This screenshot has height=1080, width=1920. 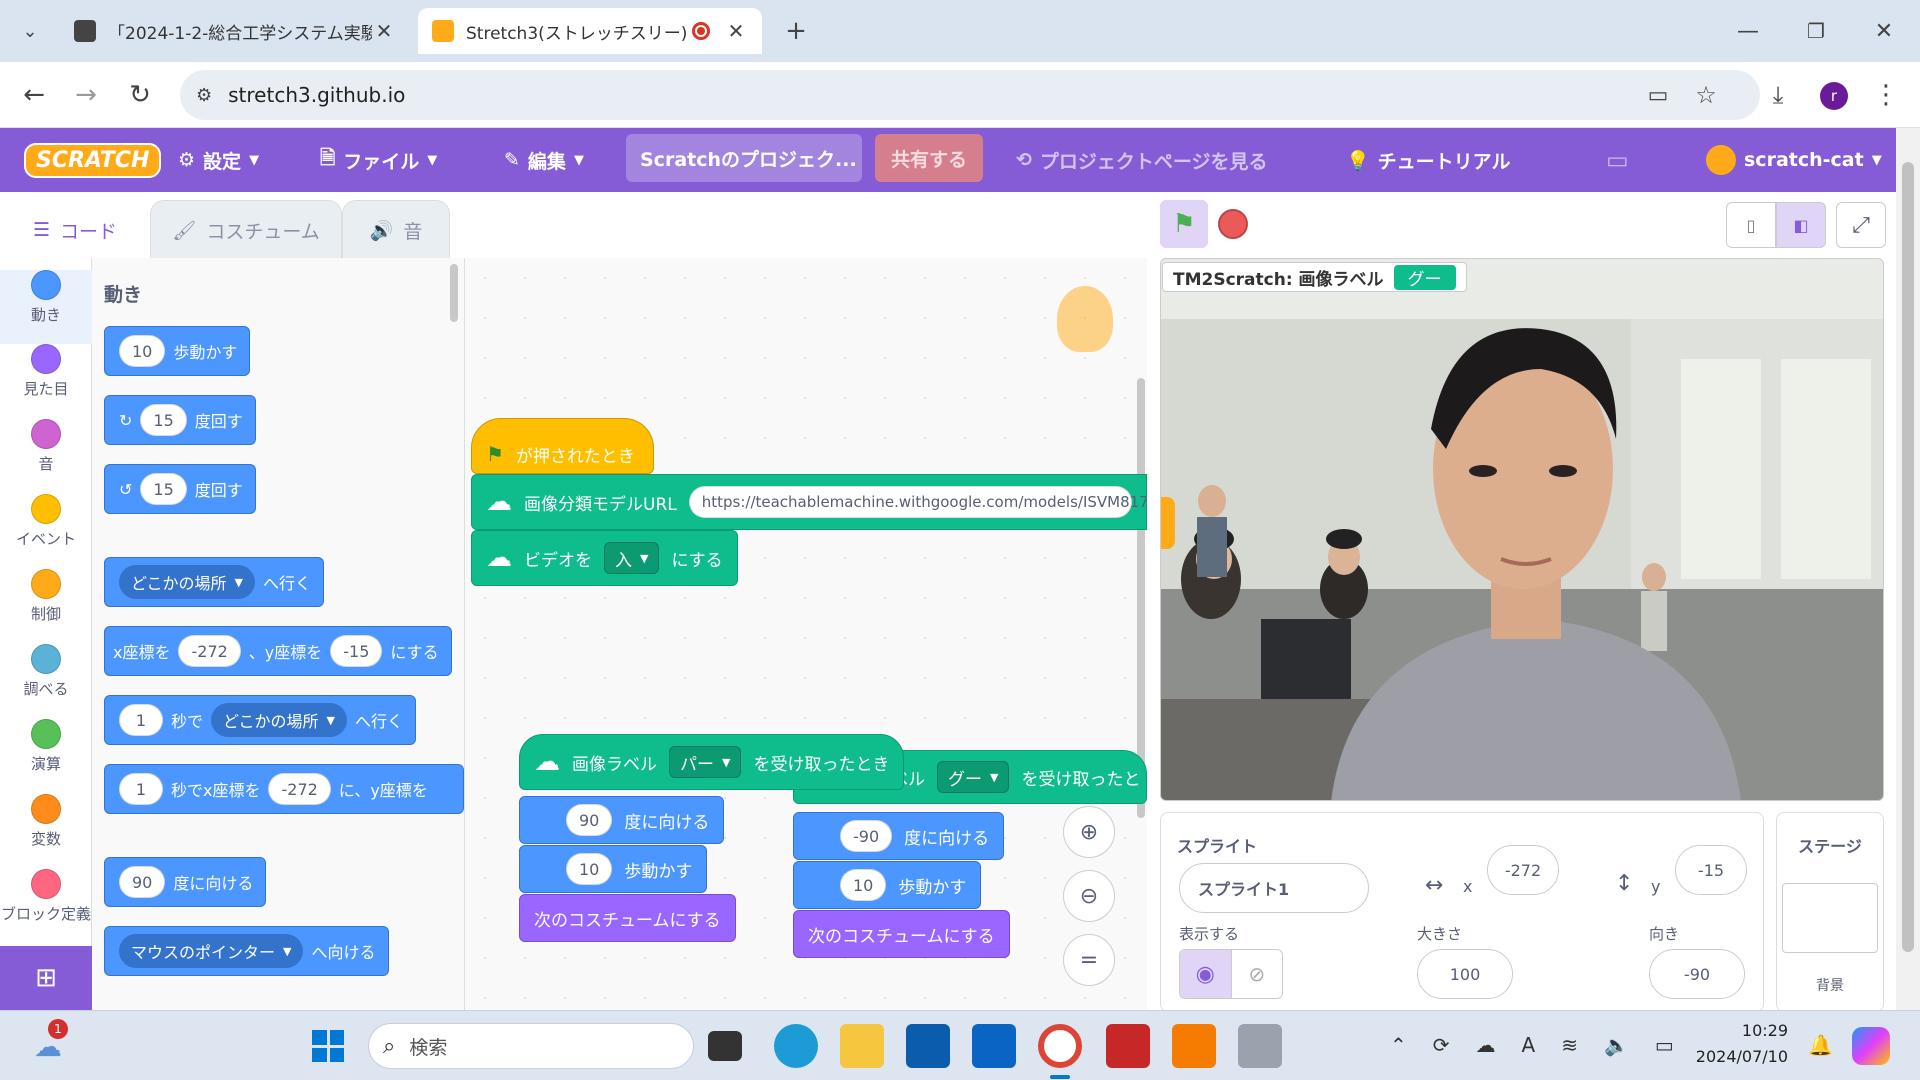 I want to click on move-steps-block-1: 10 歩動かす, so click(x=613, y=869).